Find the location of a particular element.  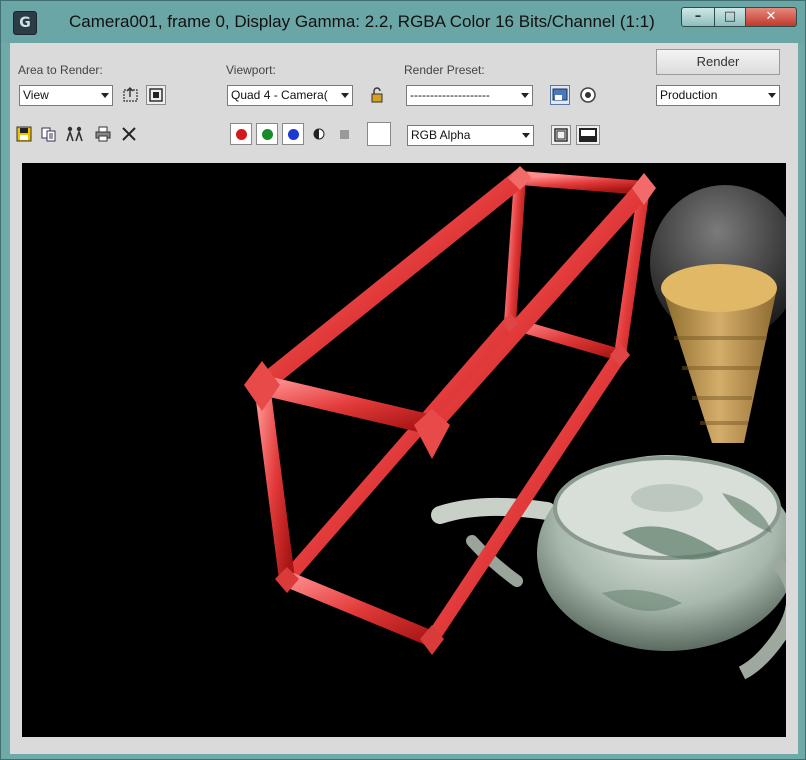

edit-region-button is located at coordinates (131, 95).